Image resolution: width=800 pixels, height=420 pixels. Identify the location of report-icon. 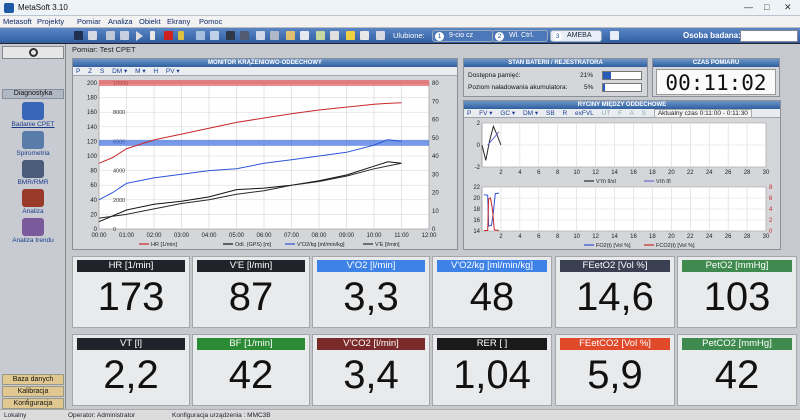
(334, 35).